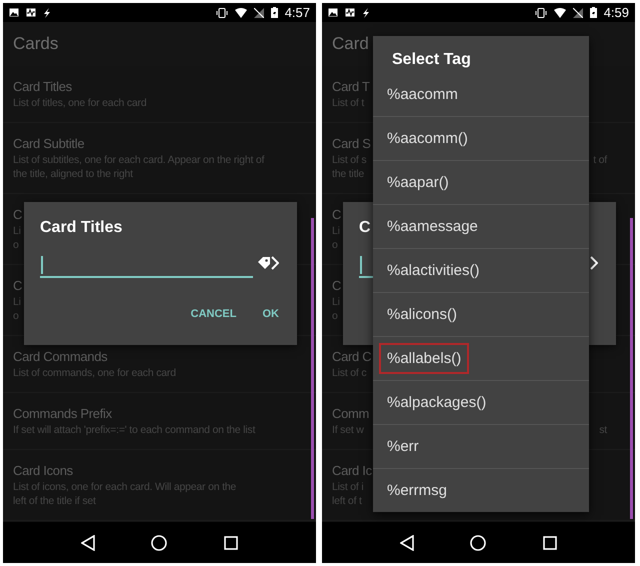 The width and height of the screenshot is (640, 566). Describe the element at coordinates (351, 414) in the screenshot. I see `item-title: Comm` at that location.